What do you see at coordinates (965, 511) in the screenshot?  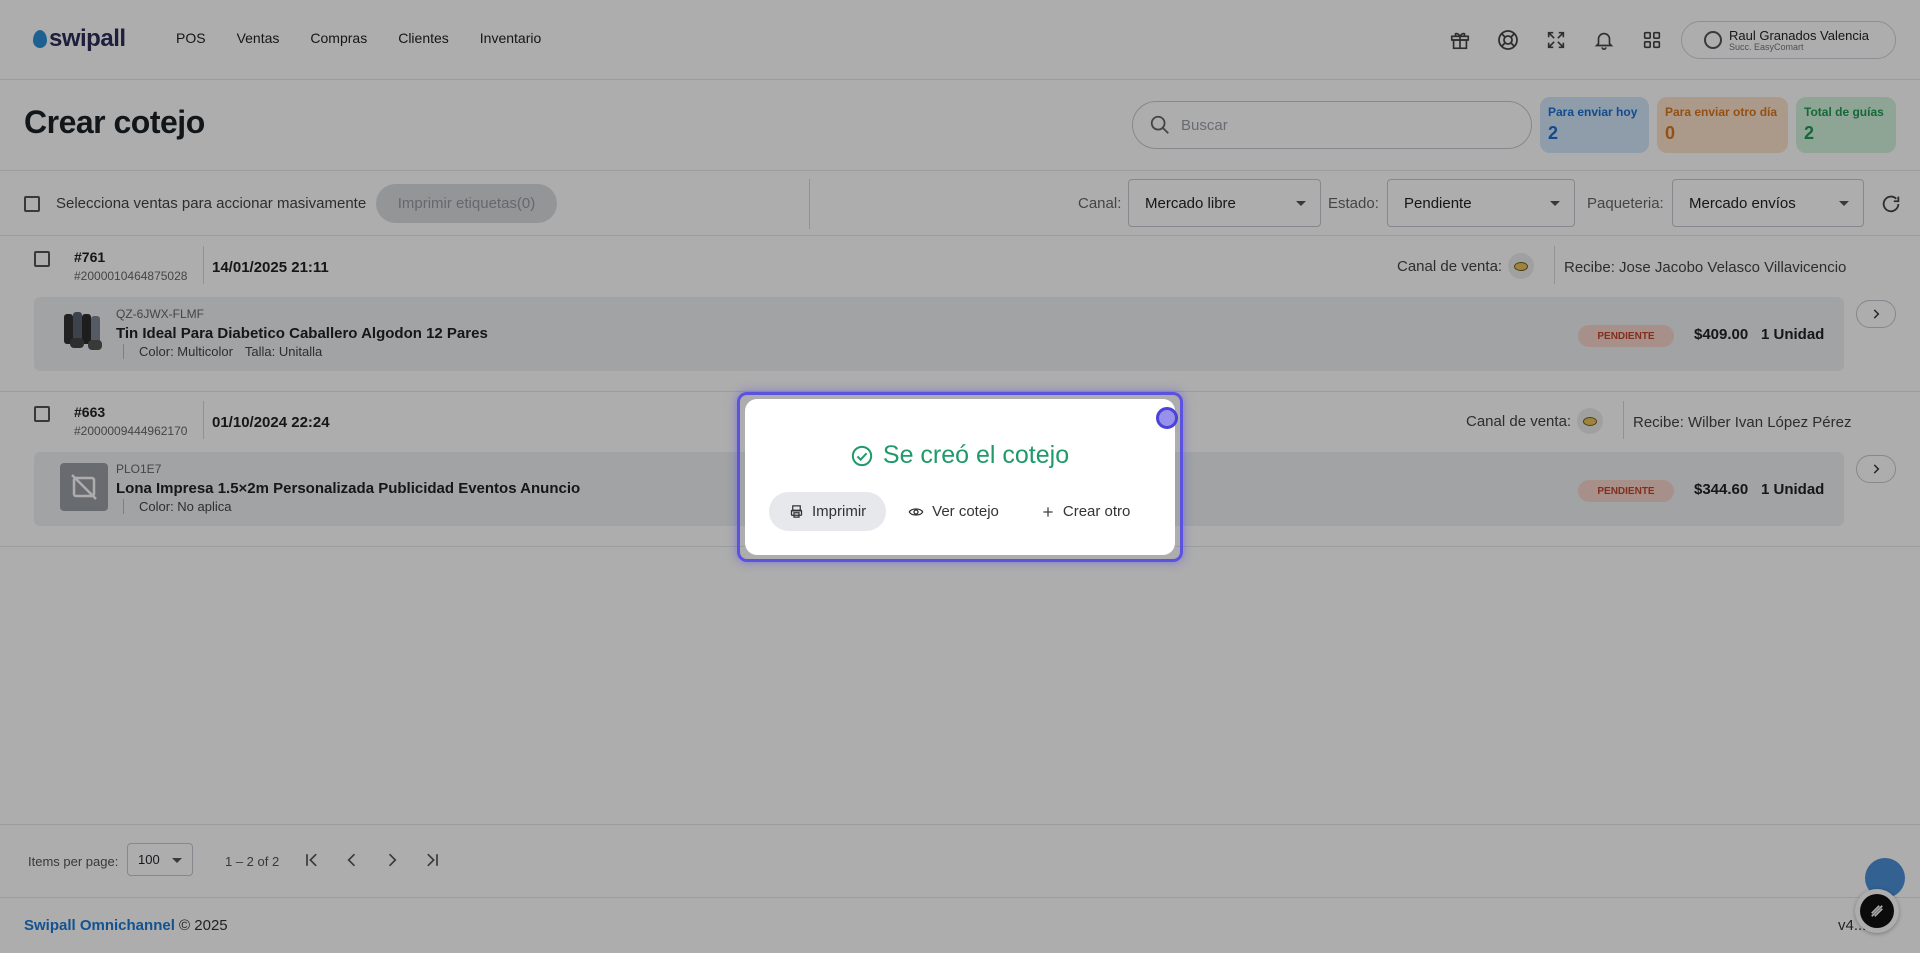 I see `view-cotejo-button-label: Ver cotejo` at bounding box center [965, 511].